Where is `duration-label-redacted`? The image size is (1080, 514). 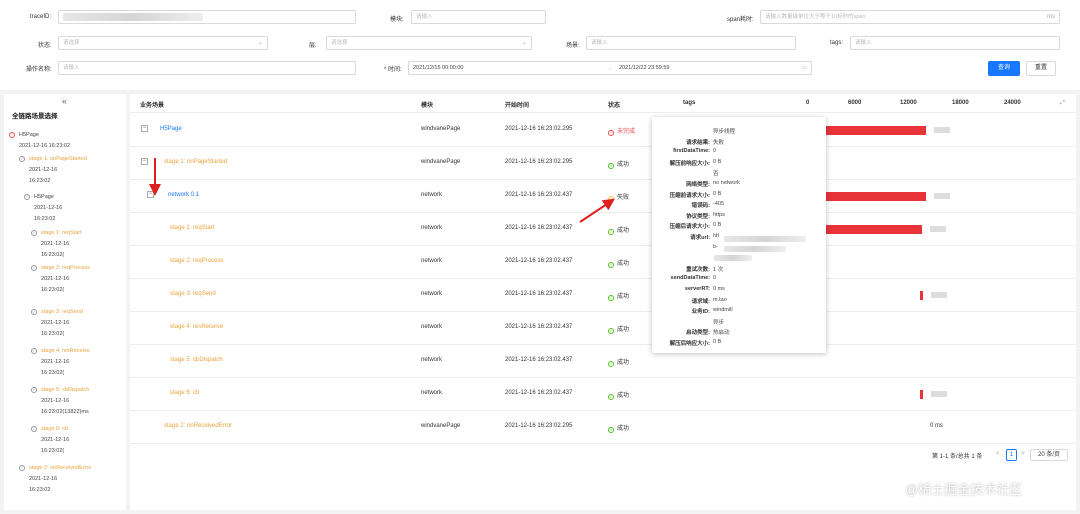 duration-label-redacted is located at coordinates (939, 394).